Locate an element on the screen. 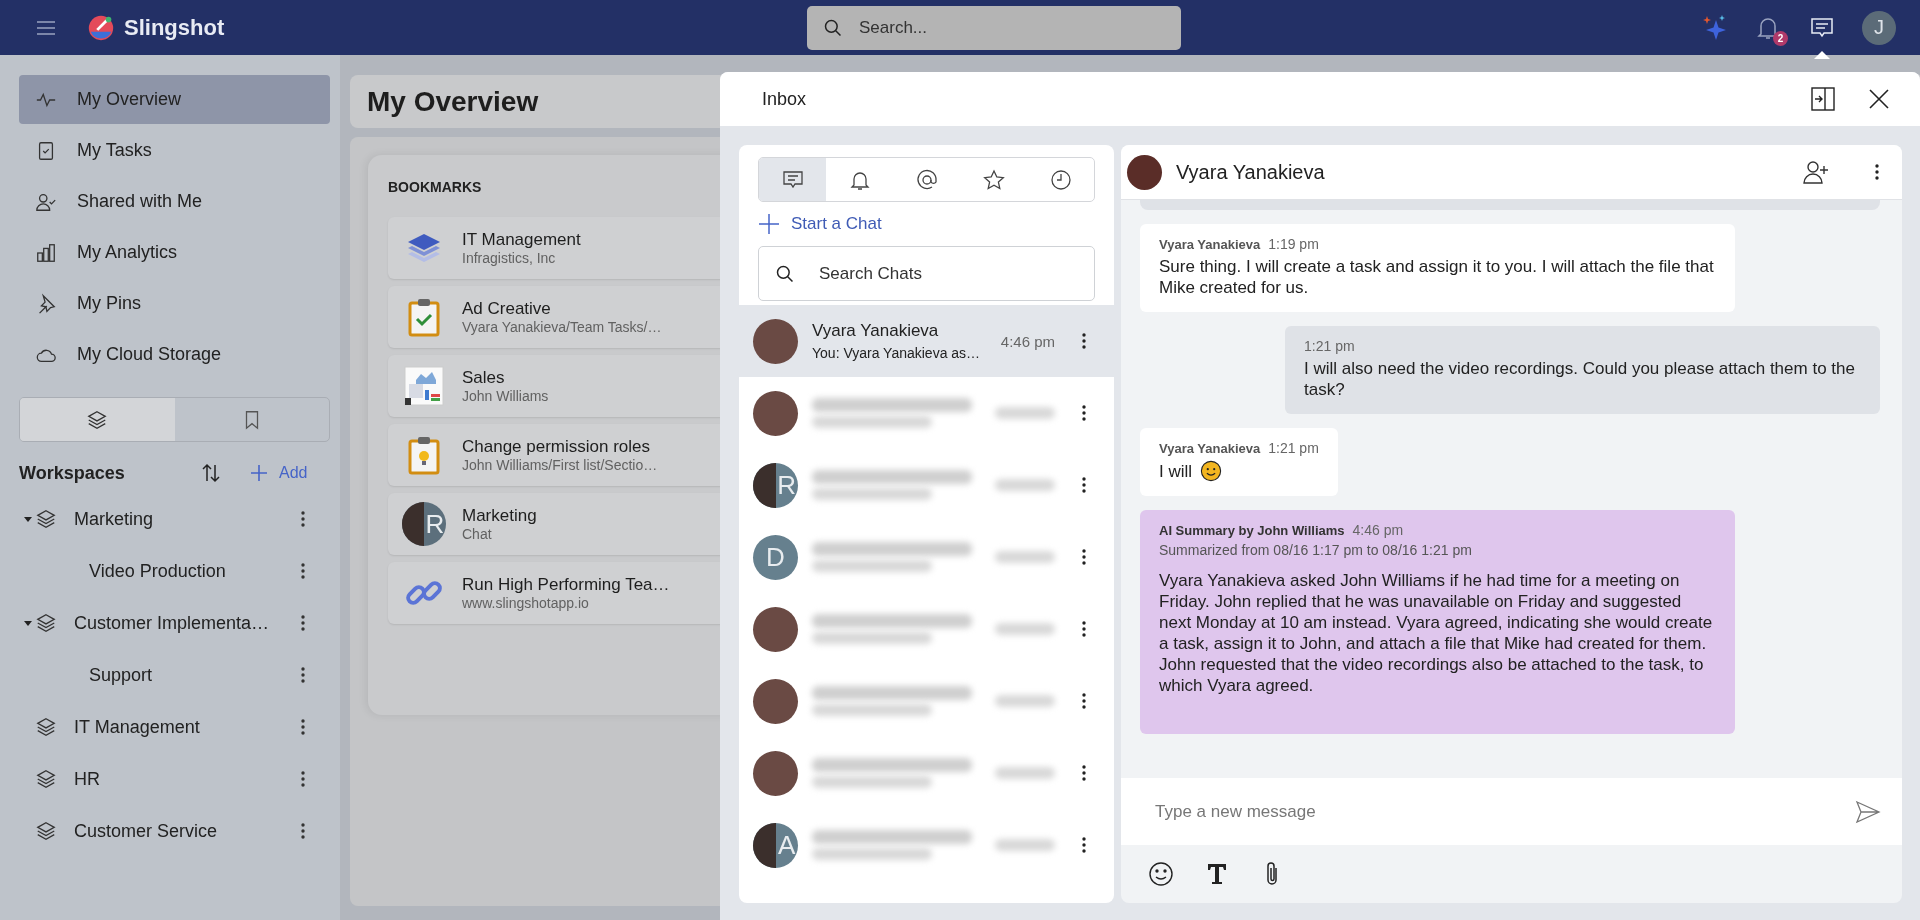  summary-range: Summarized from 08/16 1:17 pm to 08/16 1:21 pm is located at coordinates (1316, 550).